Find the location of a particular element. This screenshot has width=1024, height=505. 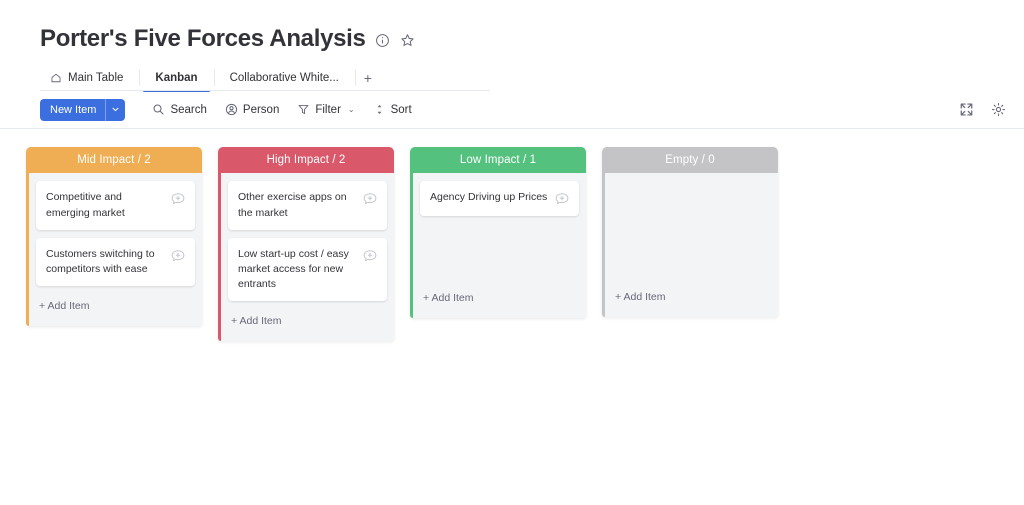

kanban-card: Other exercise apps on the market is located at coordinates (307, 205).